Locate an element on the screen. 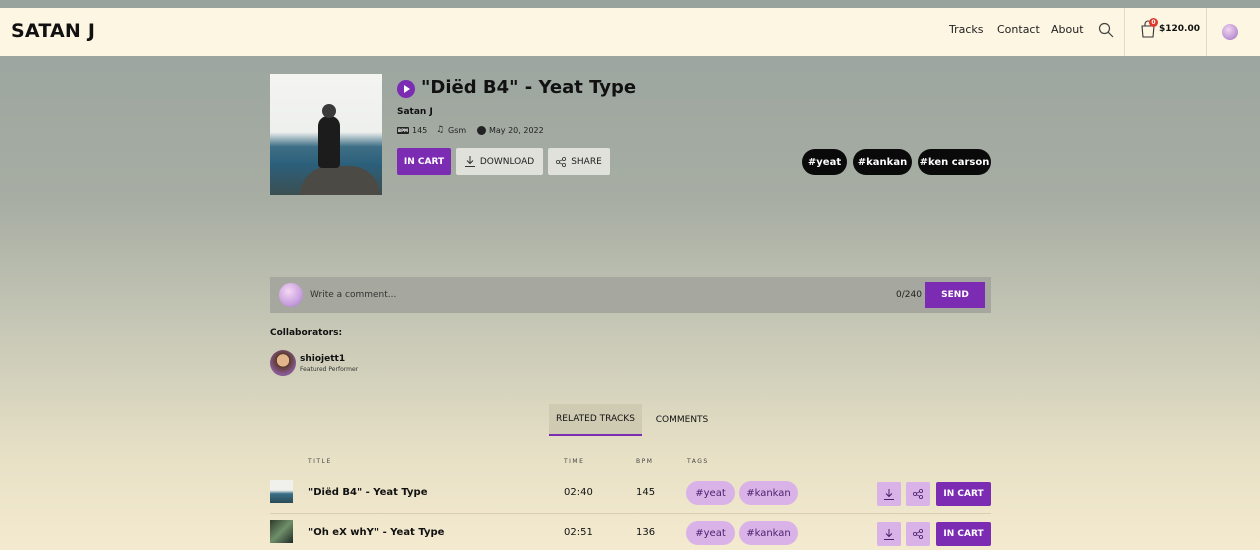 The height and width of the screenshot is (550, 1260). tag-yeat: #yeat is located at coordinates (824, 162).